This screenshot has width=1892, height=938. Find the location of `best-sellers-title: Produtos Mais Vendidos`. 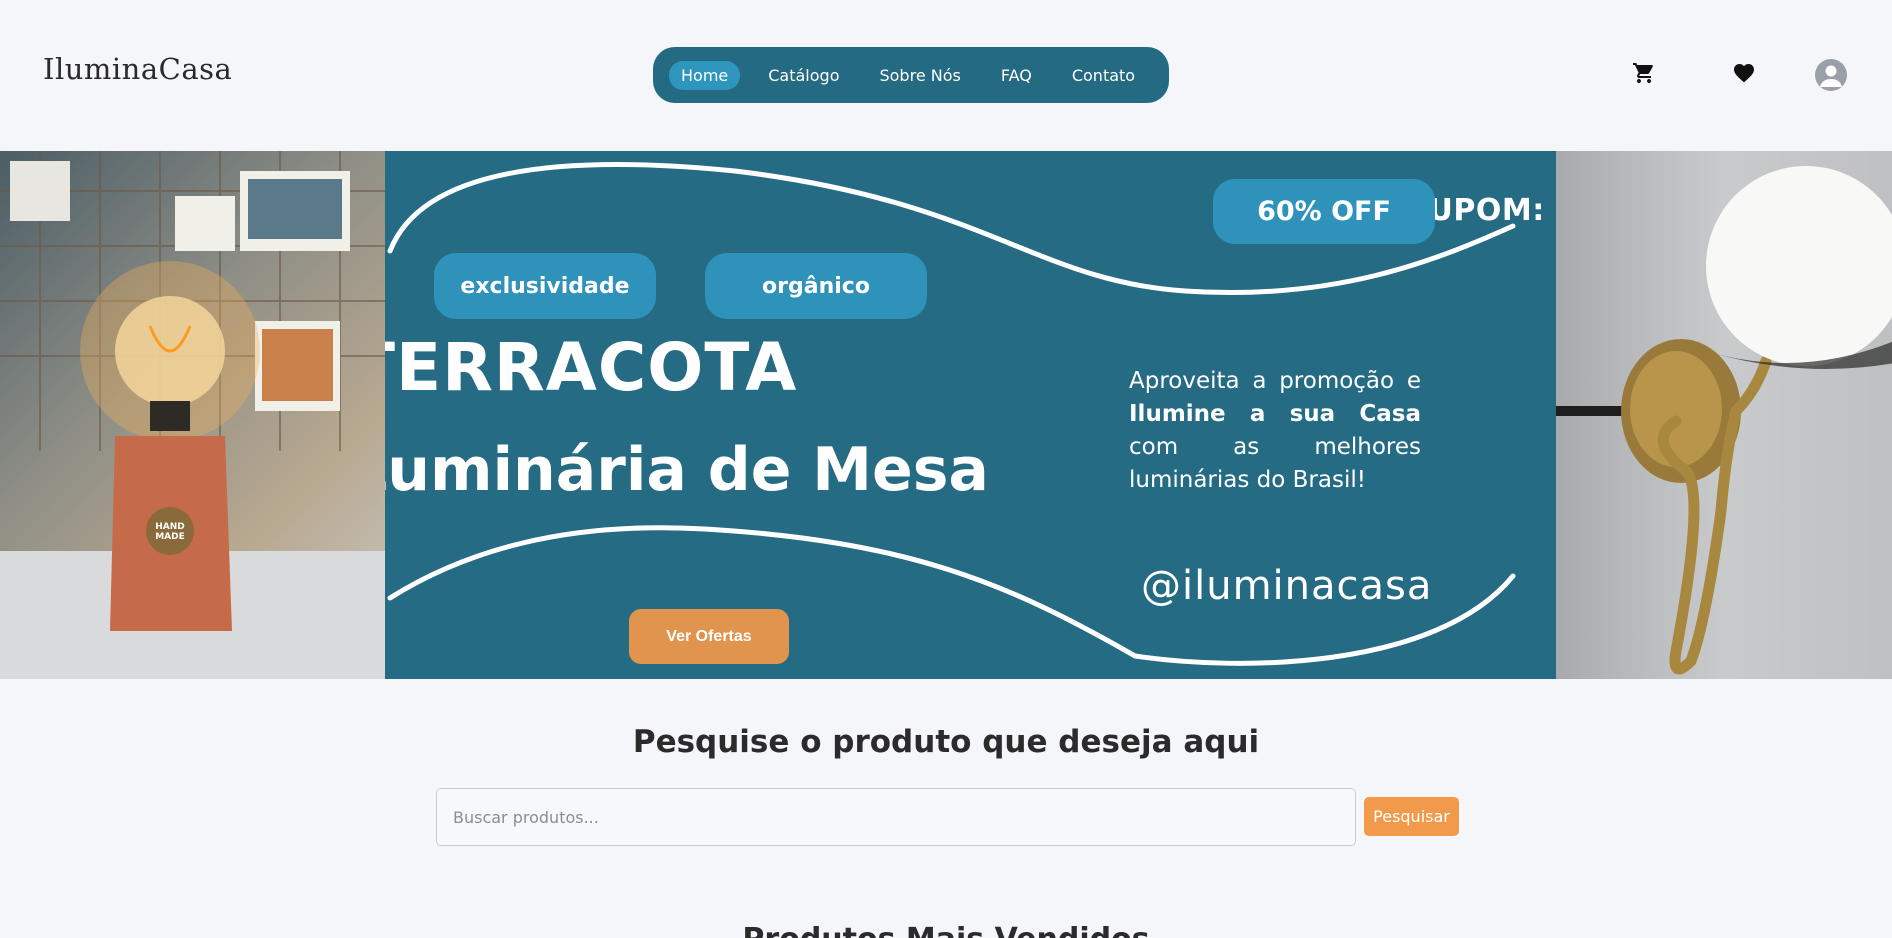

best-sellers-title: Produtos Mais Vendidos is located at coordinates (946, 930).